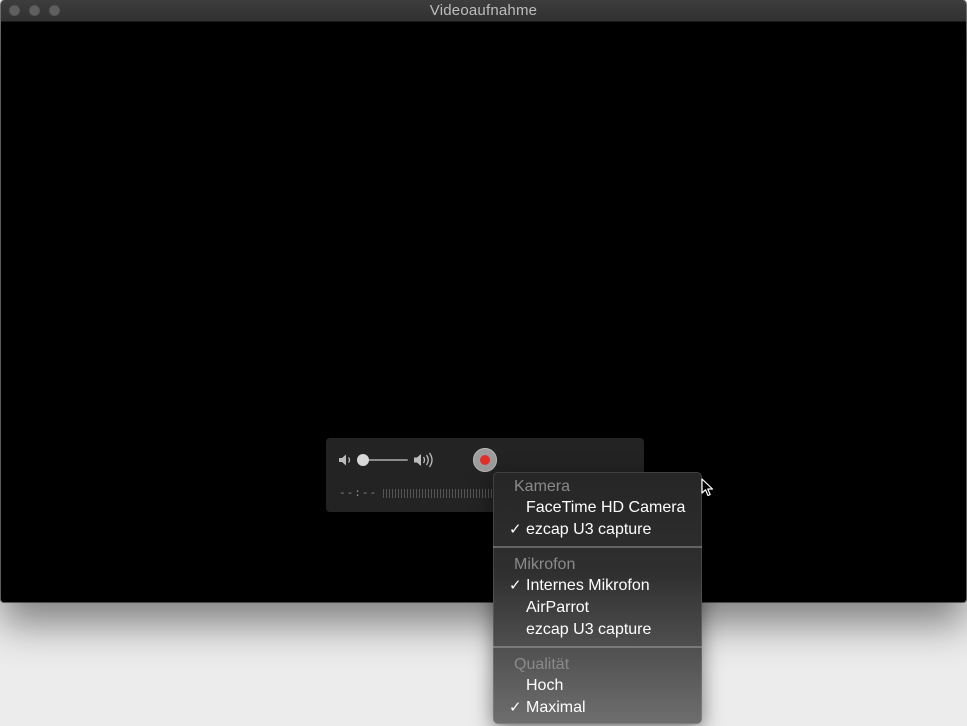 This screenshot has height=726, width=967. Describe the element at coordinates (558, 607) in the screenshot. I see `menu-item-label: AirParrot` at that location.